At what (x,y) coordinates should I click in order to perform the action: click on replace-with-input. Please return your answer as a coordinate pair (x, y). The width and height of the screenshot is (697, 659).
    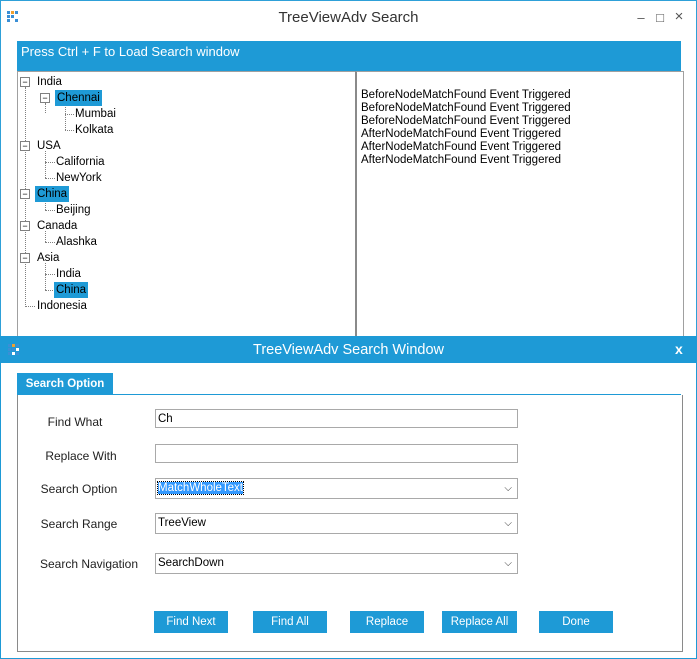
    Looking at the image, I should click on (336, 453).